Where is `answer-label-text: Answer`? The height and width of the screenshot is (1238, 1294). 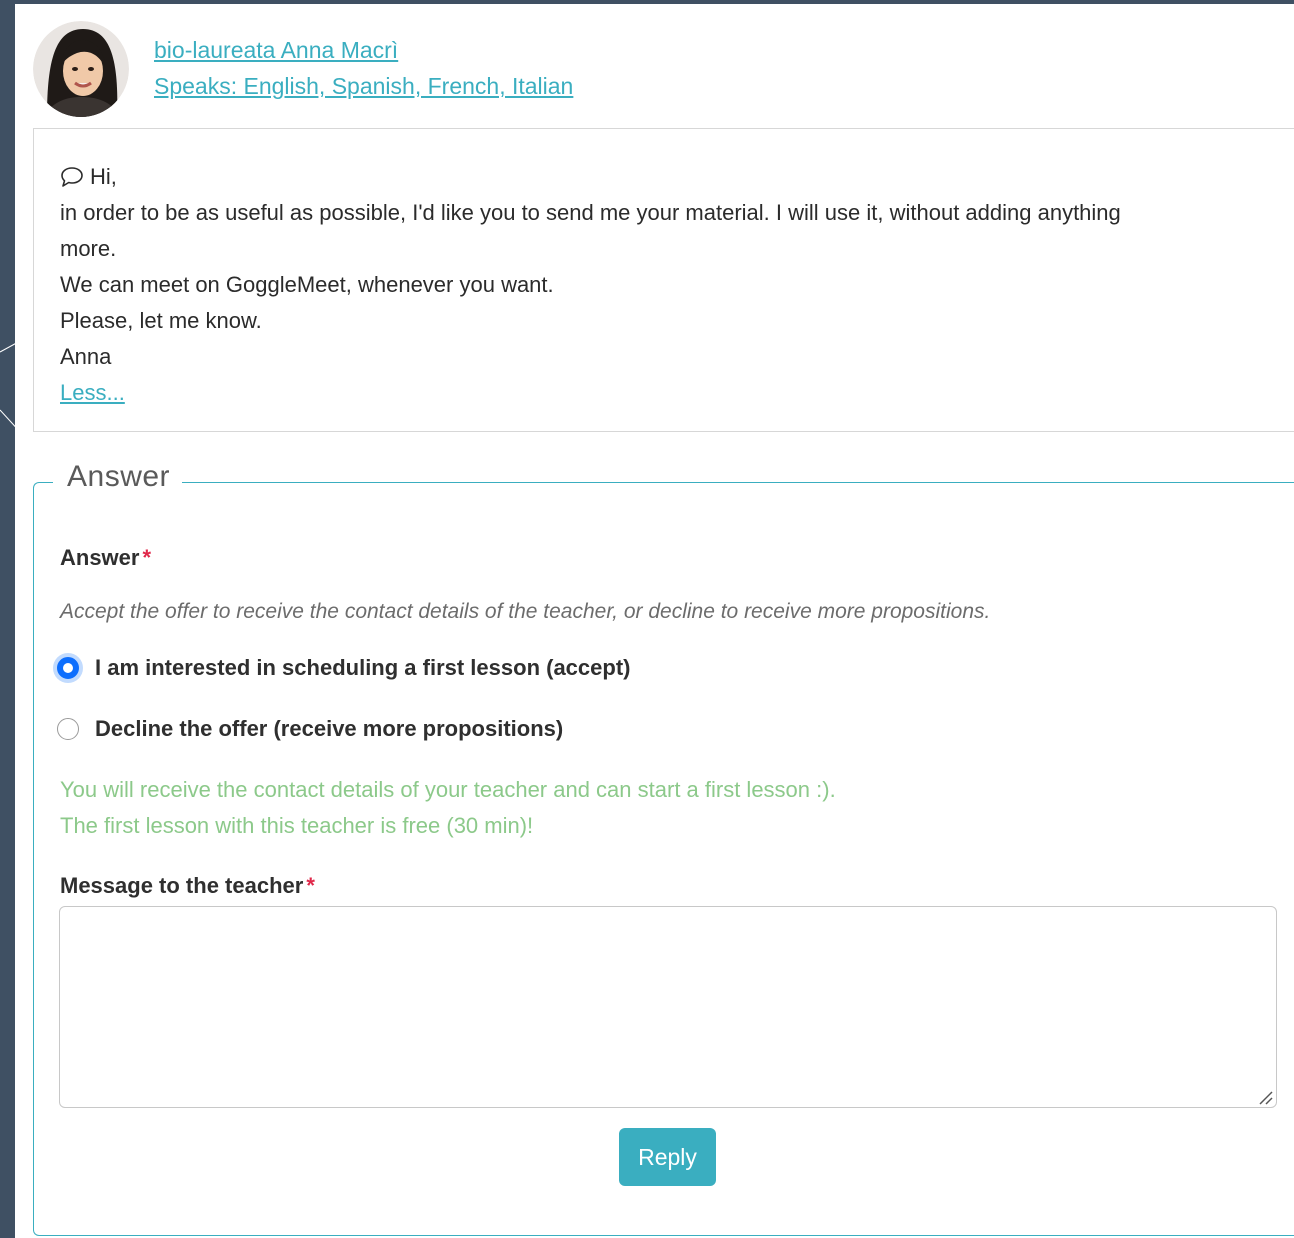
answer-label-text: Answer is located at coordinates (100, 557).